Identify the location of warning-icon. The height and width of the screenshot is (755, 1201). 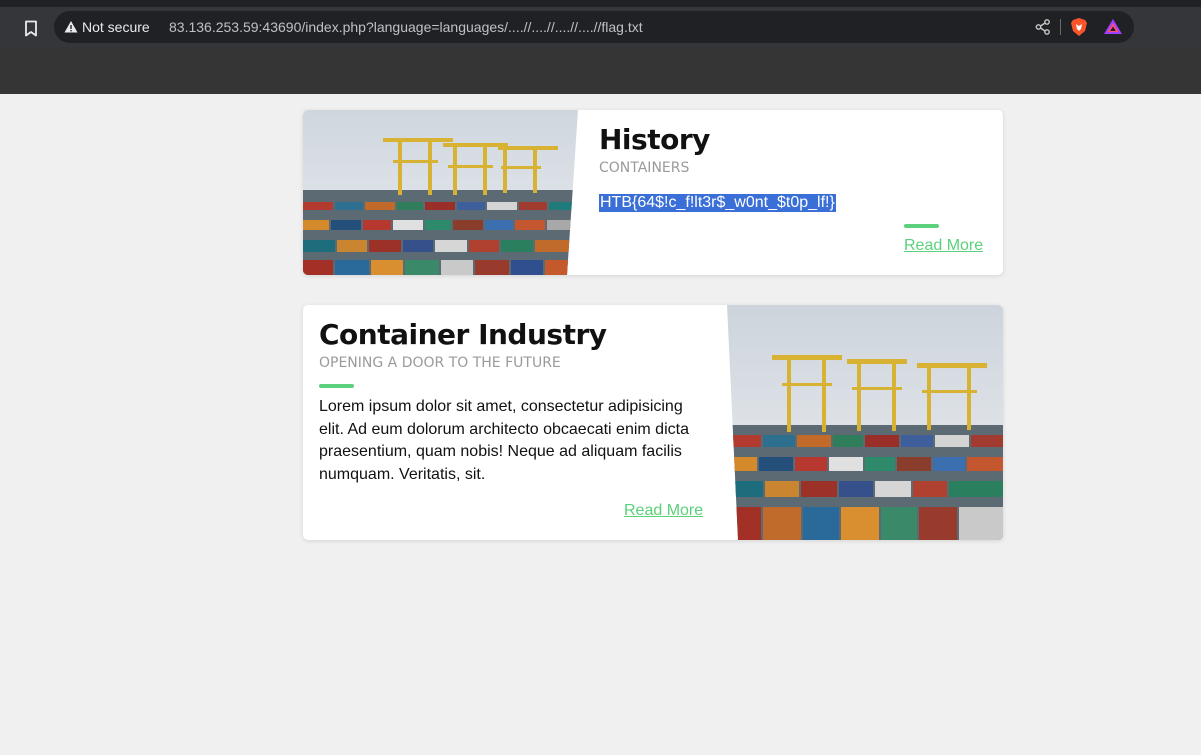
(71, 27).